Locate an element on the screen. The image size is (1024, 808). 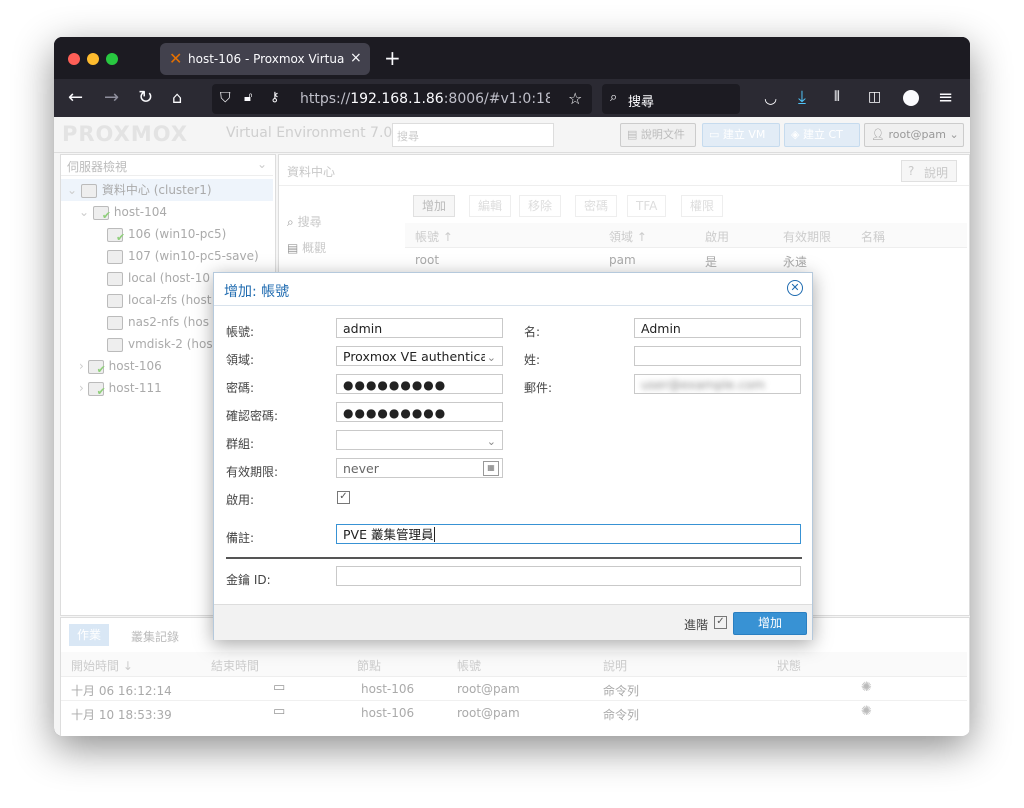
search-icon: ⌕ is located at coordinates (614, 97).